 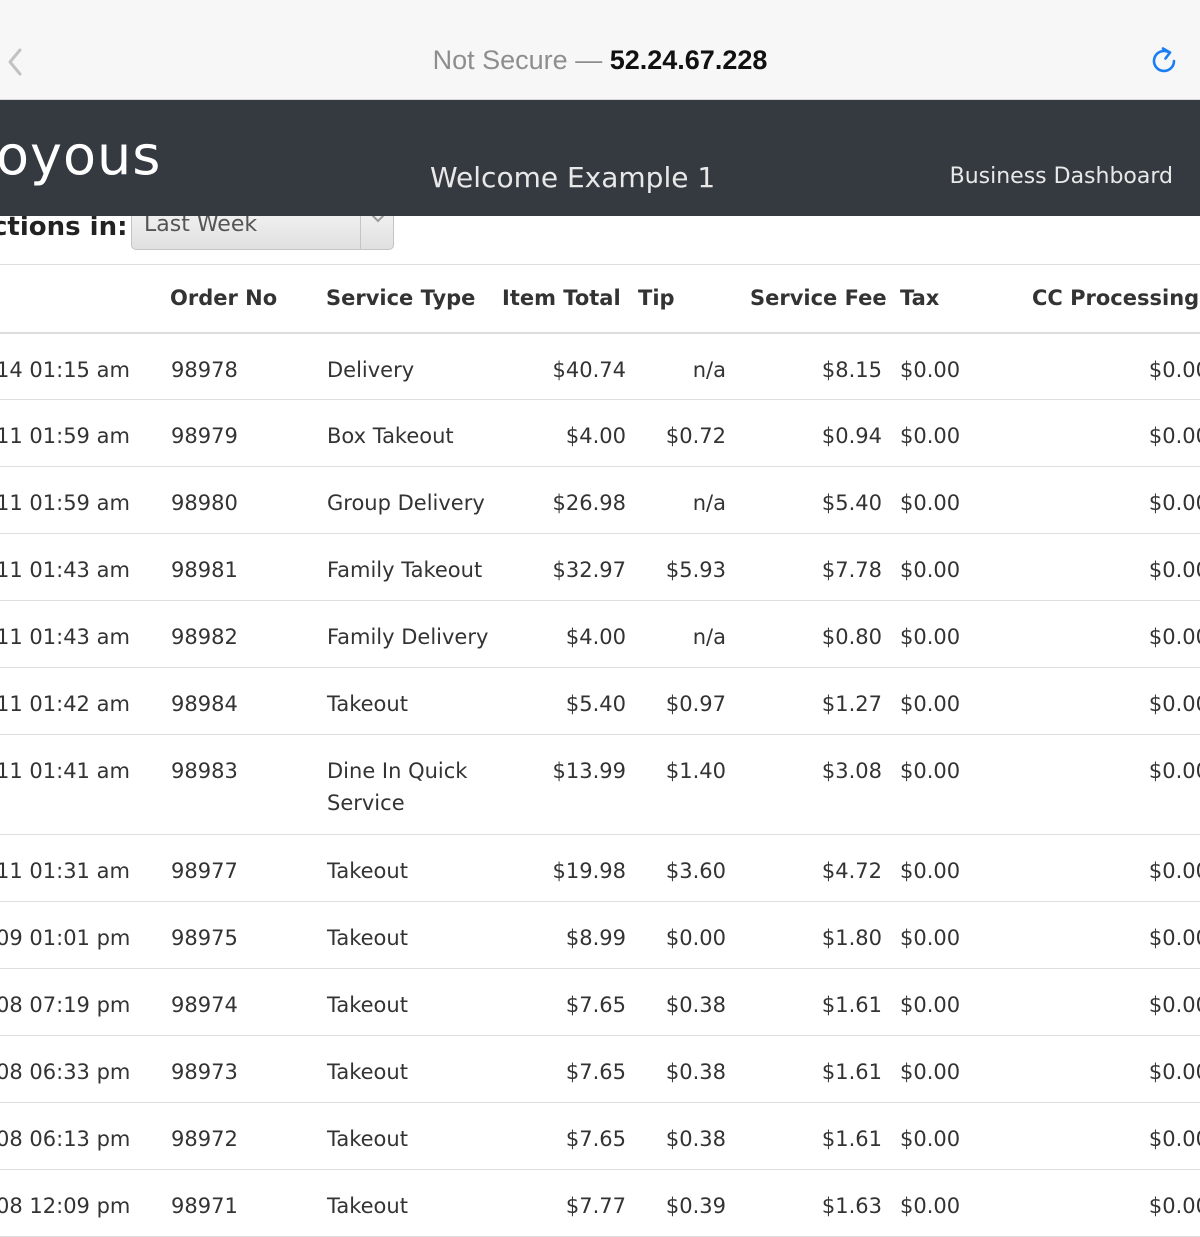 What do you see at coordinates (248, 935) in the screenshot?
I see `cell-order-no: 98975` at bounding box center [248, 935].